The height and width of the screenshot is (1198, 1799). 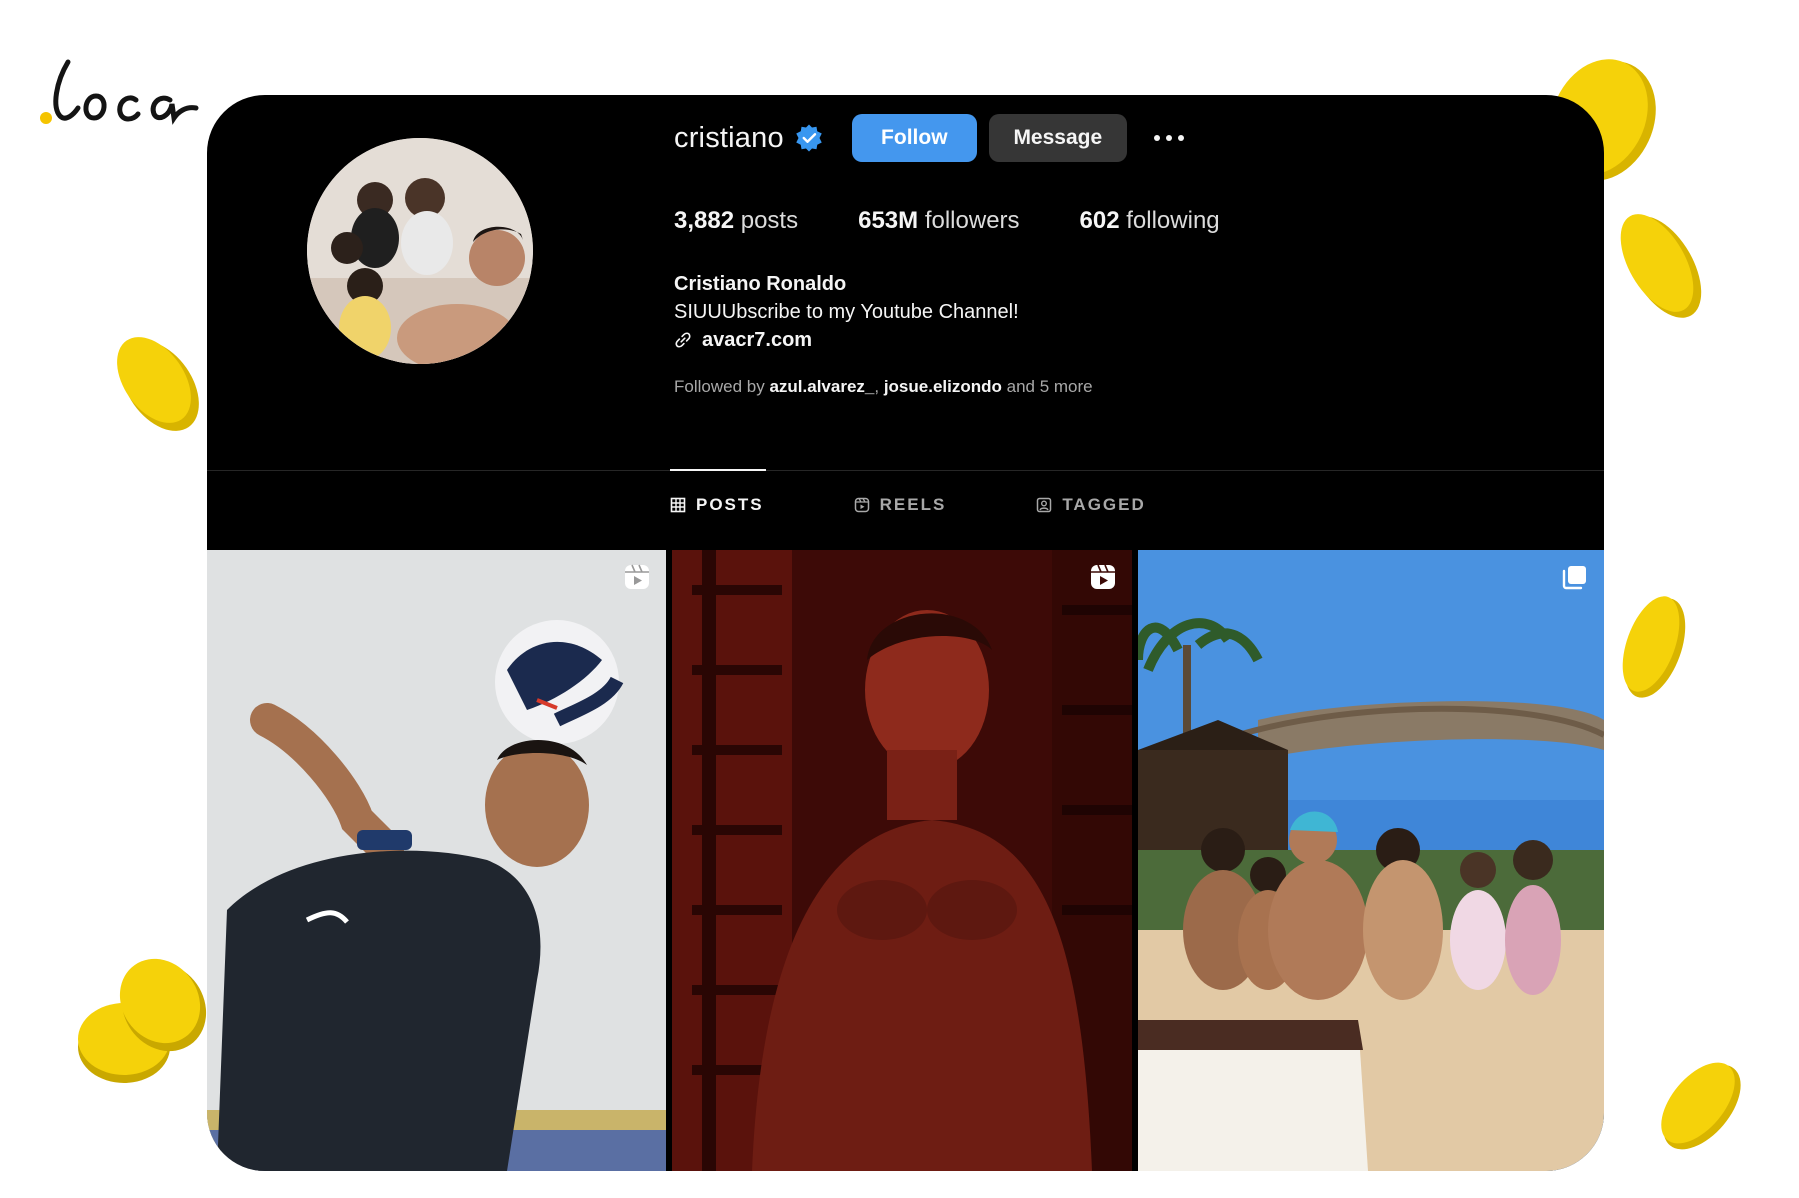 I want to click on following-count: 602 following, so click(x=1150, y=221).